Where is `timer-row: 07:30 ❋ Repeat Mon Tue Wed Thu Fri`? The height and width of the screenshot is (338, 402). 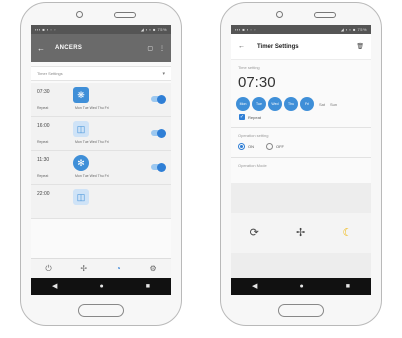
timer-row: 07:30 ❋ Repeat Mon Tue Wed Thu Fri is located at coordinates (101, 100).